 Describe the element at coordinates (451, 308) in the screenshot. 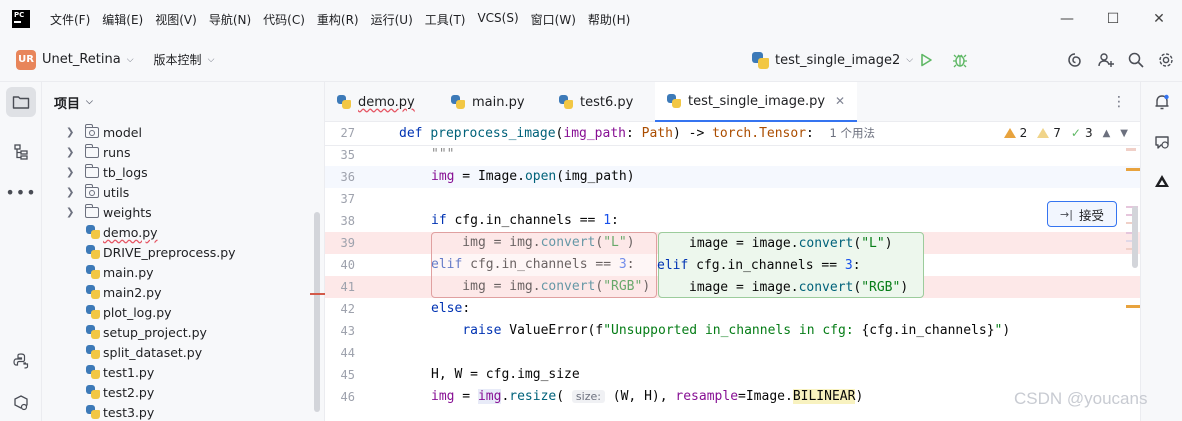

I see `code-line: else:` at that location.